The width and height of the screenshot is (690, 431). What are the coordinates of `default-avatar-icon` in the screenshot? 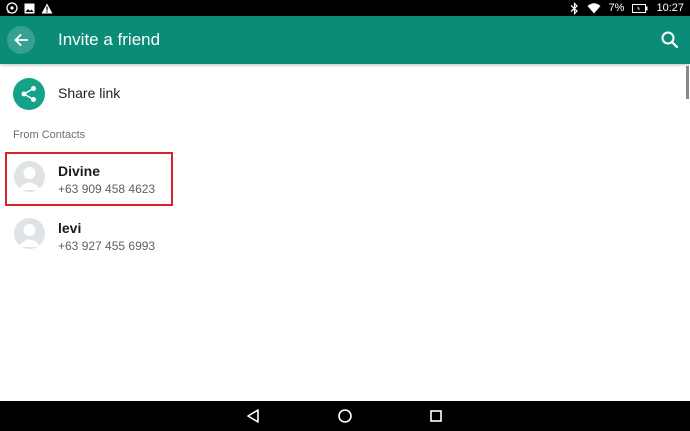 It's located at (29, 235).